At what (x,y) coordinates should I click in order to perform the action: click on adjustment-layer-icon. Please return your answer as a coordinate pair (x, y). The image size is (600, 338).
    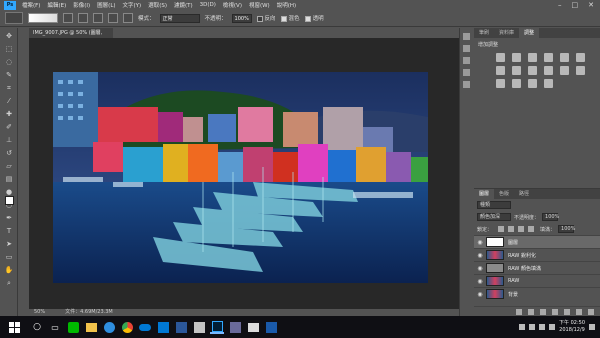
    Looking at the image, I should click on (555, 311).